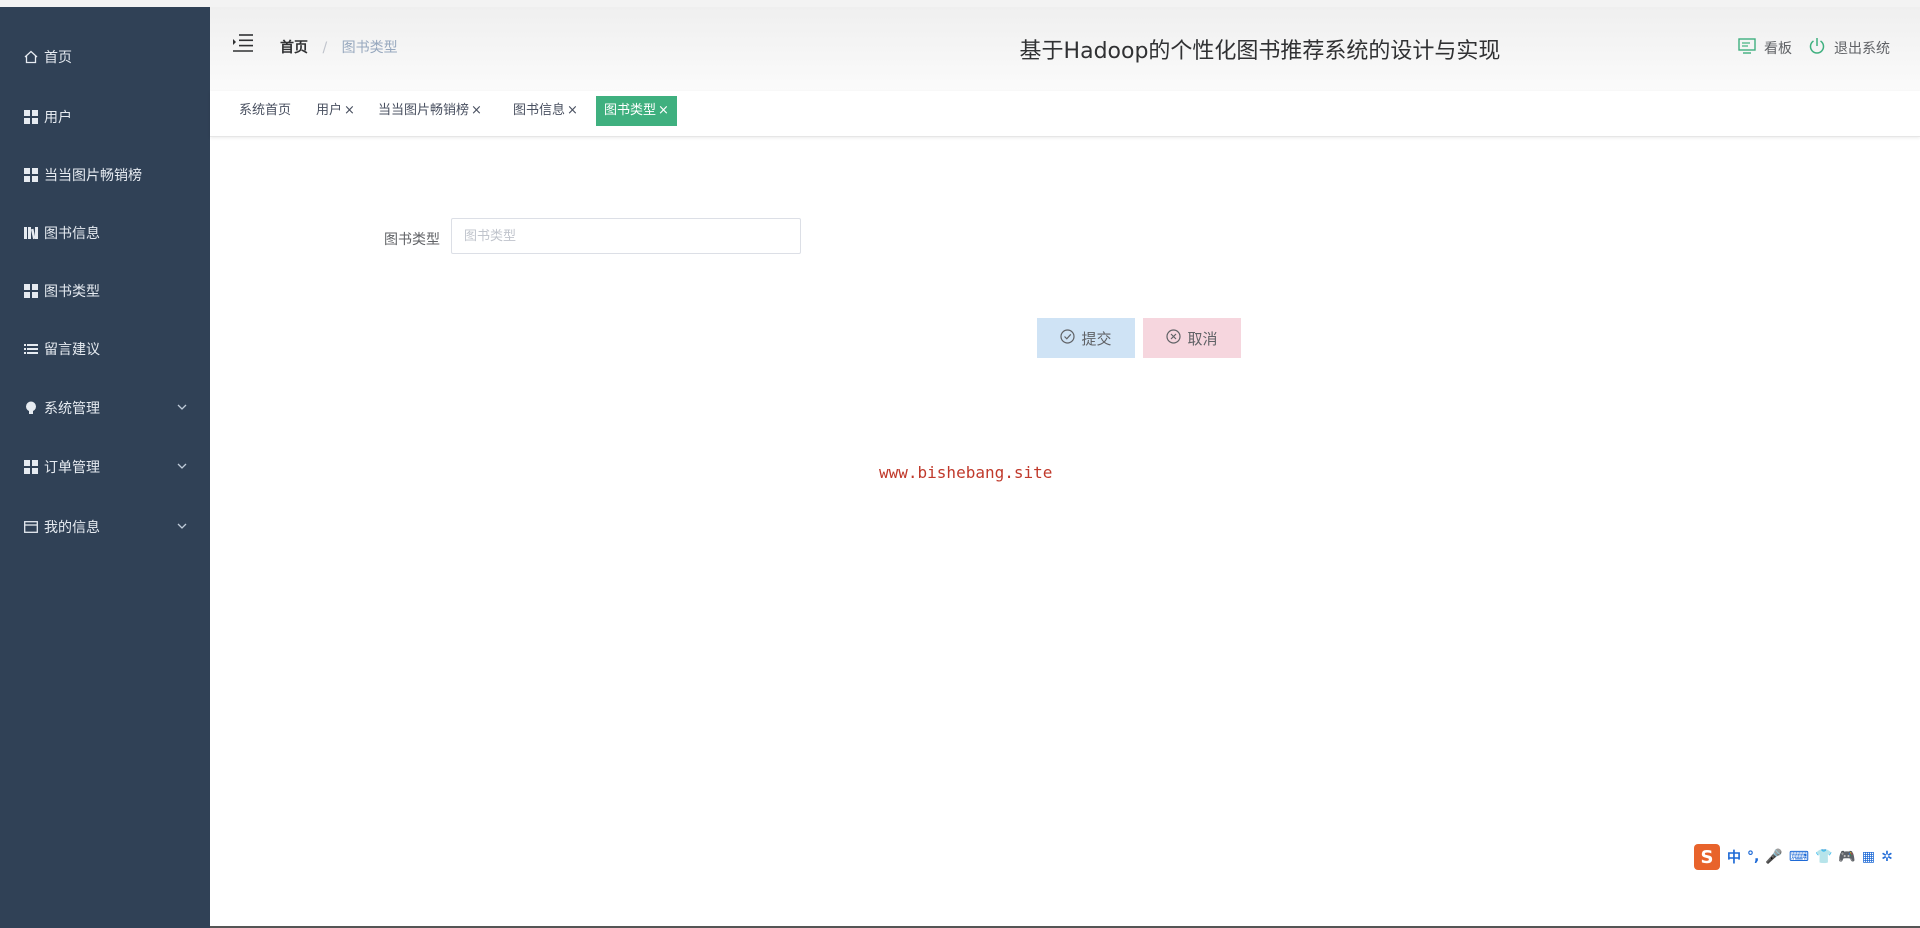  I want to click on power-icon, so click(1821, 48).